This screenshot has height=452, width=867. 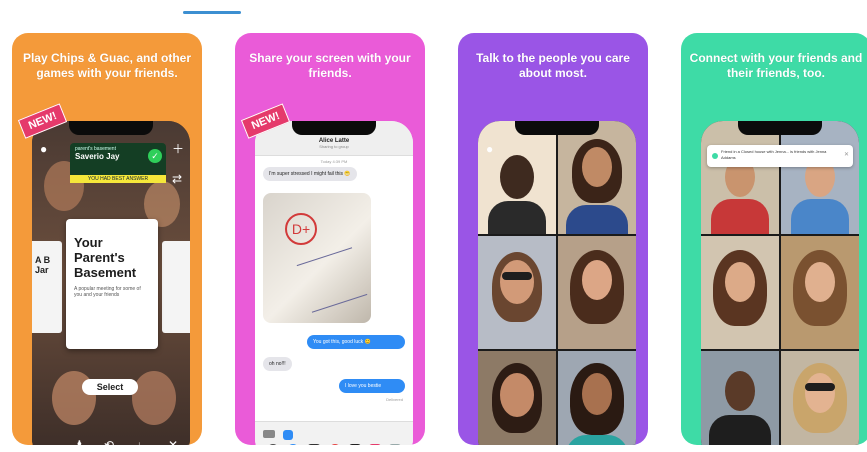 What do you see at coordinates (105, 257) in the screenshot?
I see `game-card-title: Your Parent's Basement` at bounding box center [105, 257].